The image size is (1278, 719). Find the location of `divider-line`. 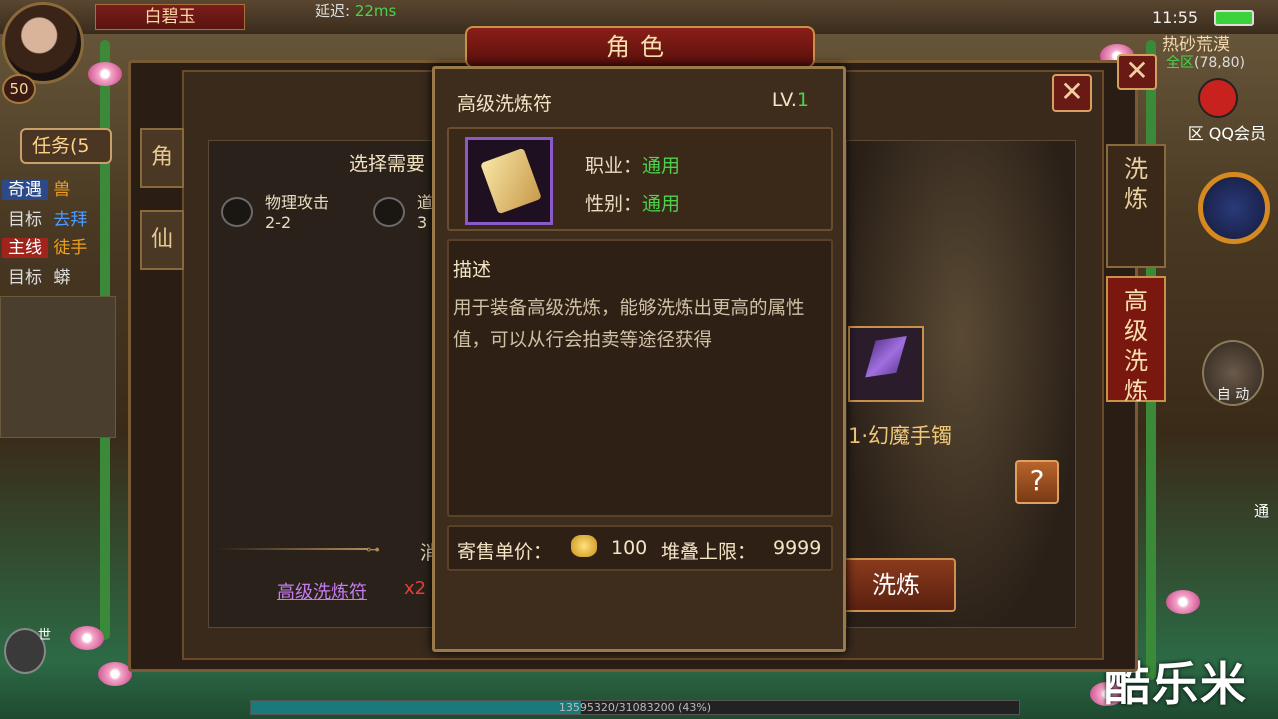

divider-line is located at coordinates (293, 549).